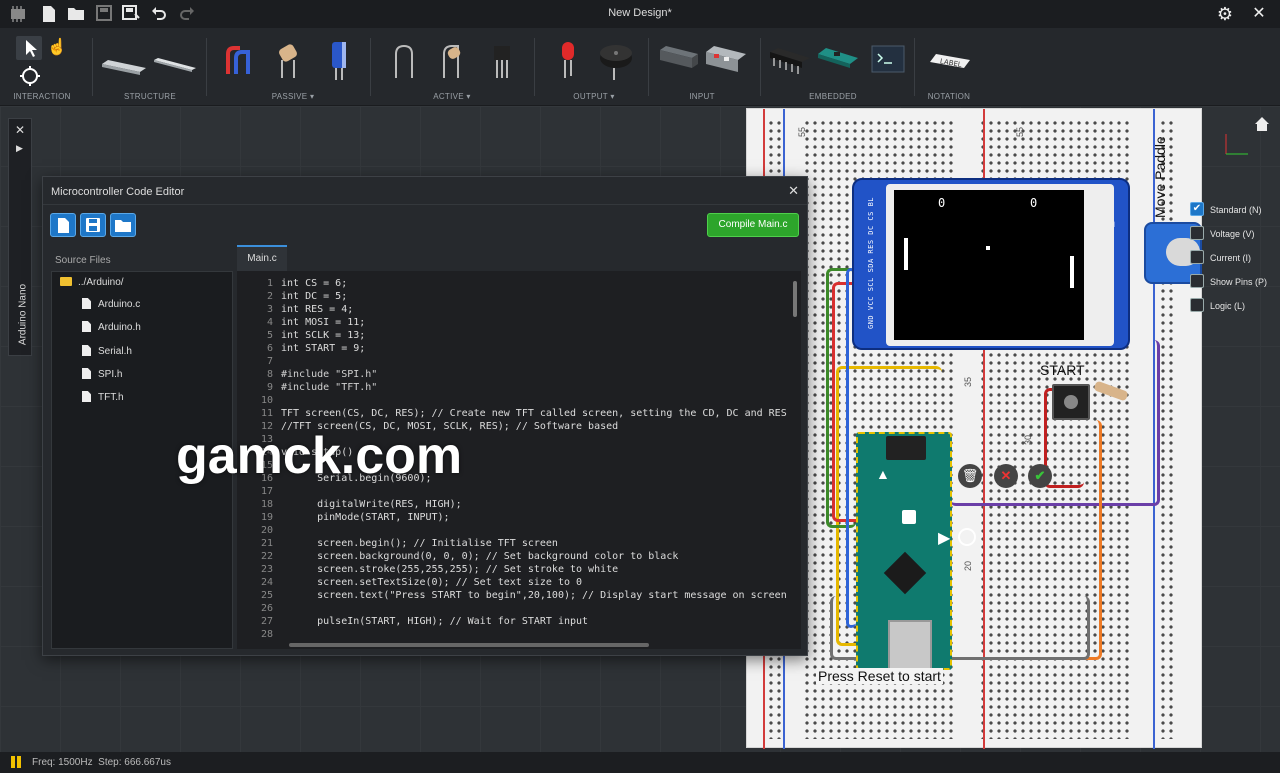 Image resolution: width=1280 pixels, height=773 pixels. Describe the element at coordinates (790, 60) in the screenshot. I see `ic-chip-tool` at that location.